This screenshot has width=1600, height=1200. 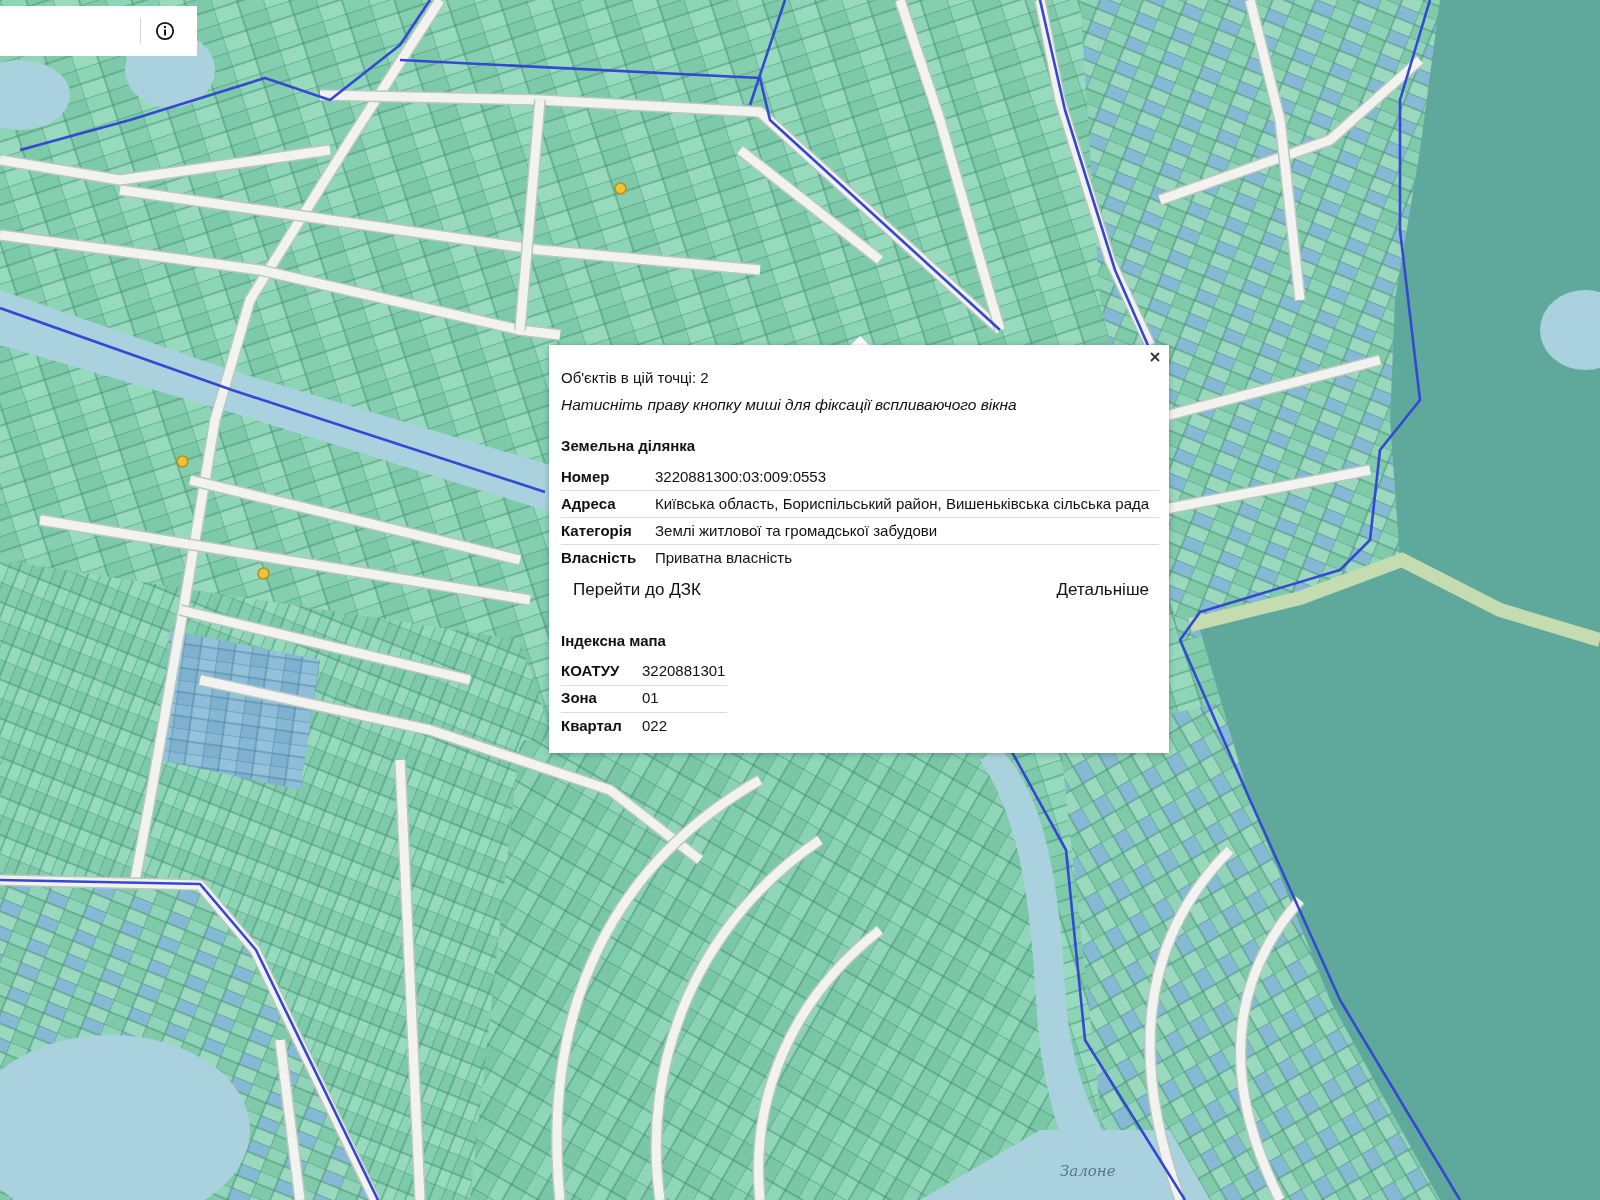 I want to click on field-value: Приватна власність, so click(x=907, y=558).